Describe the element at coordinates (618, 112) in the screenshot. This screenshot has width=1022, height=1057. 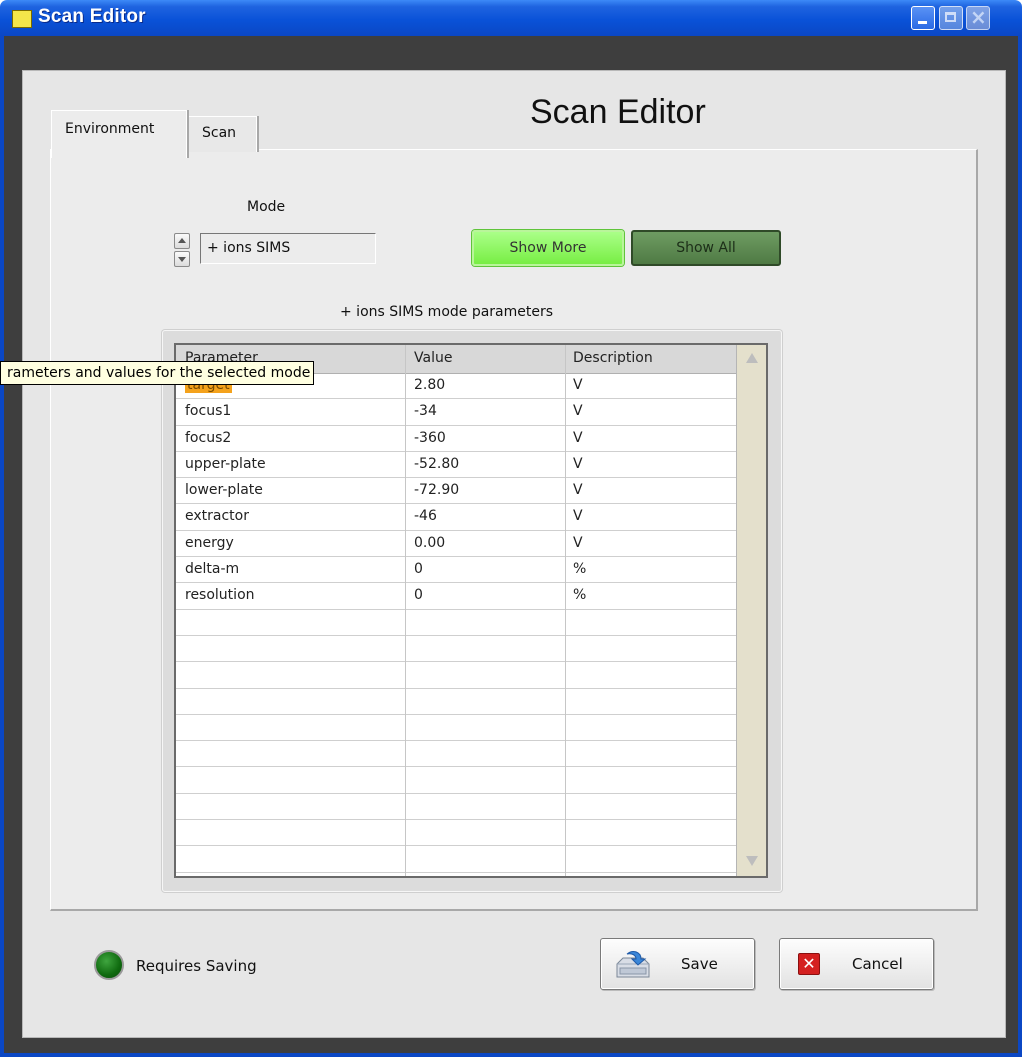
I see `page-title: Scan Editor` at that location.